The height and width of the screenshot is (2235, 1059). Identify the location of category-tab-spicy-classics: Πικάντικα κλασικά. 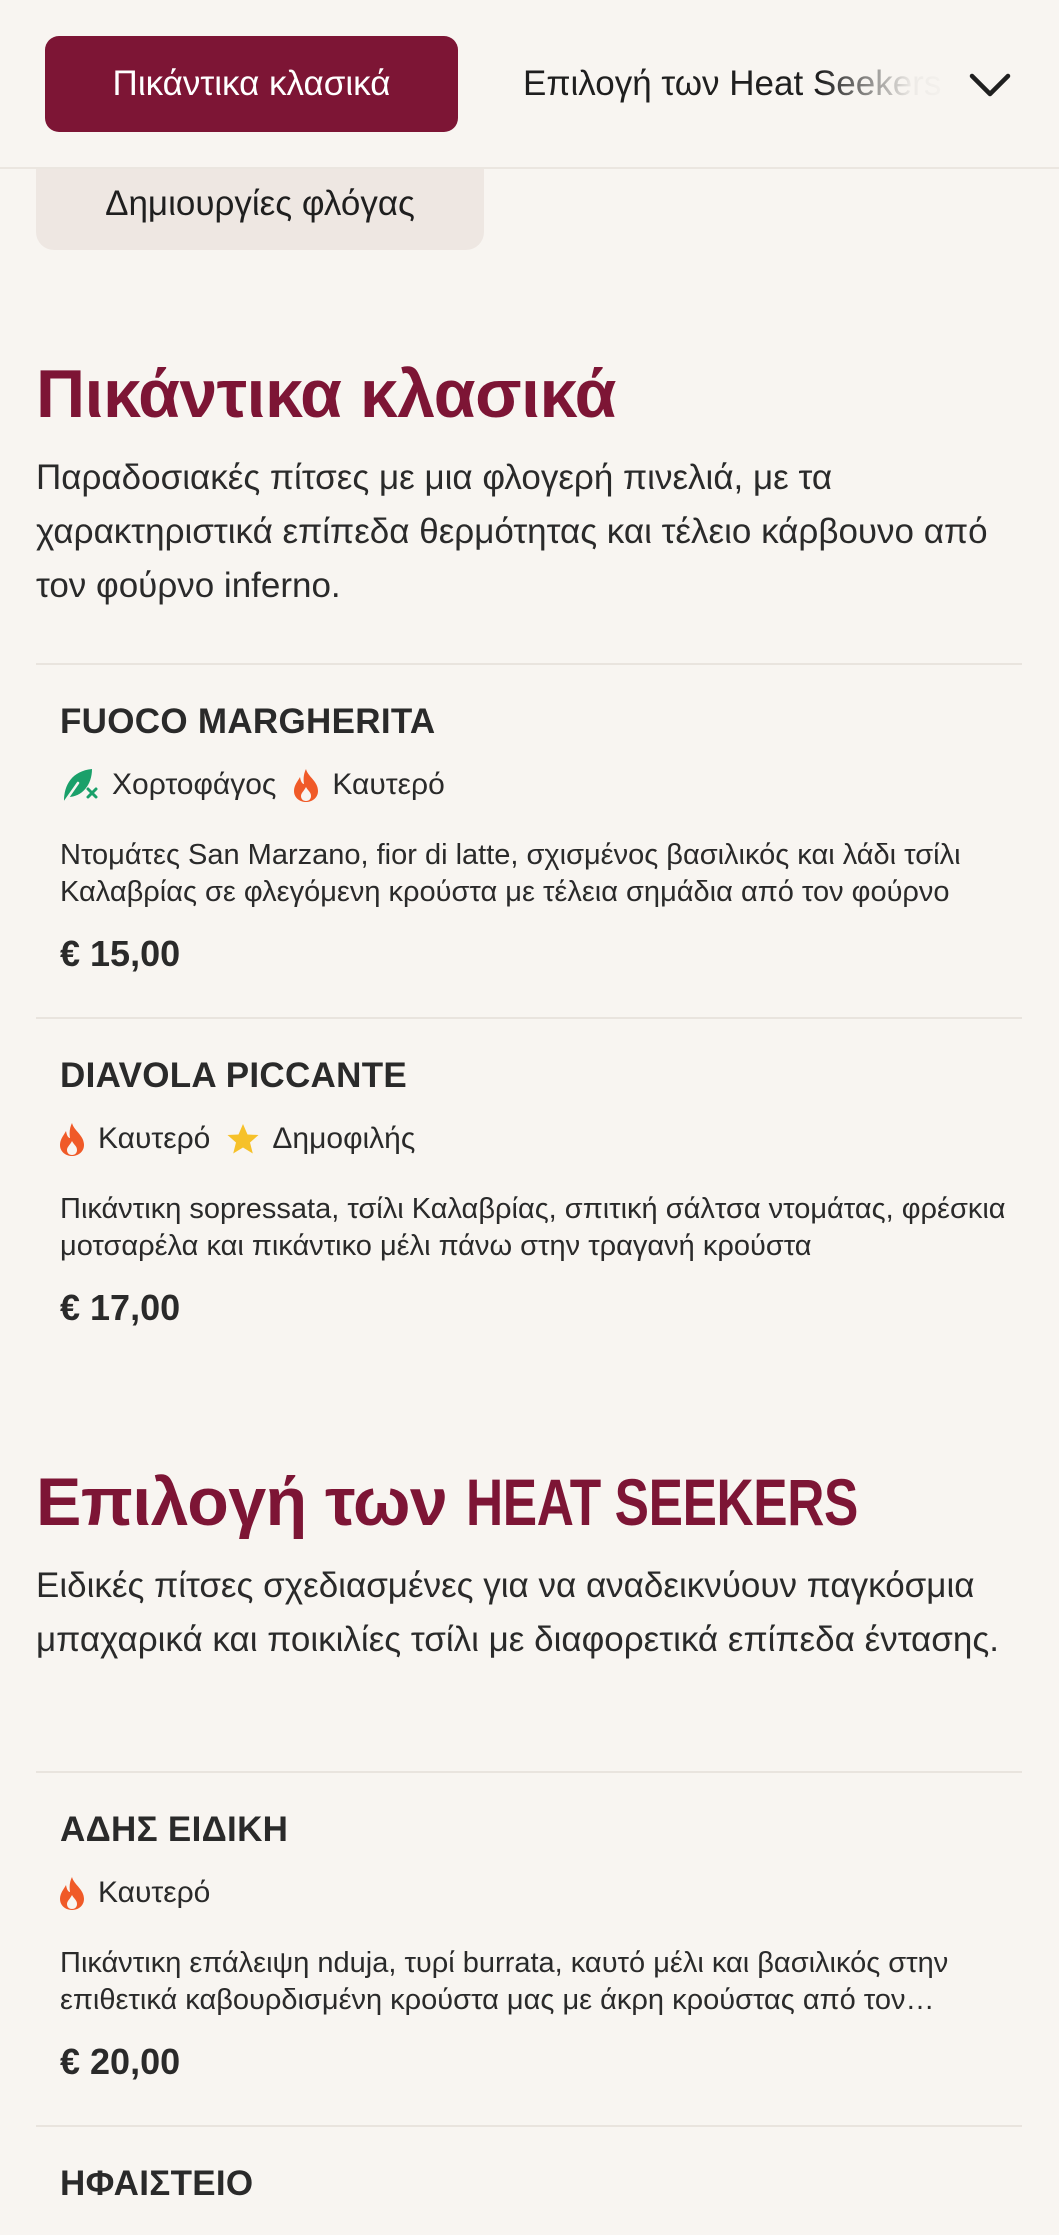
(251, 84).